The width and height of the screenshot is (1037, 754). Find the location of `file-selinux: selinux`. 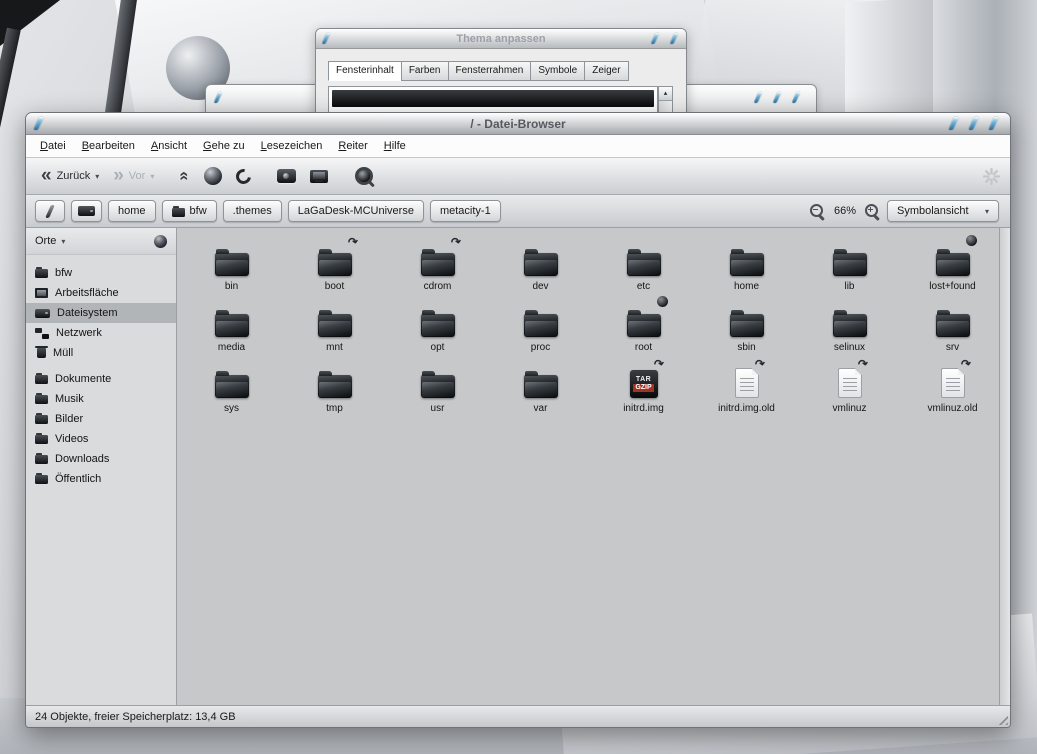

file-selinux: selinux is located at coordinates (849, 331).